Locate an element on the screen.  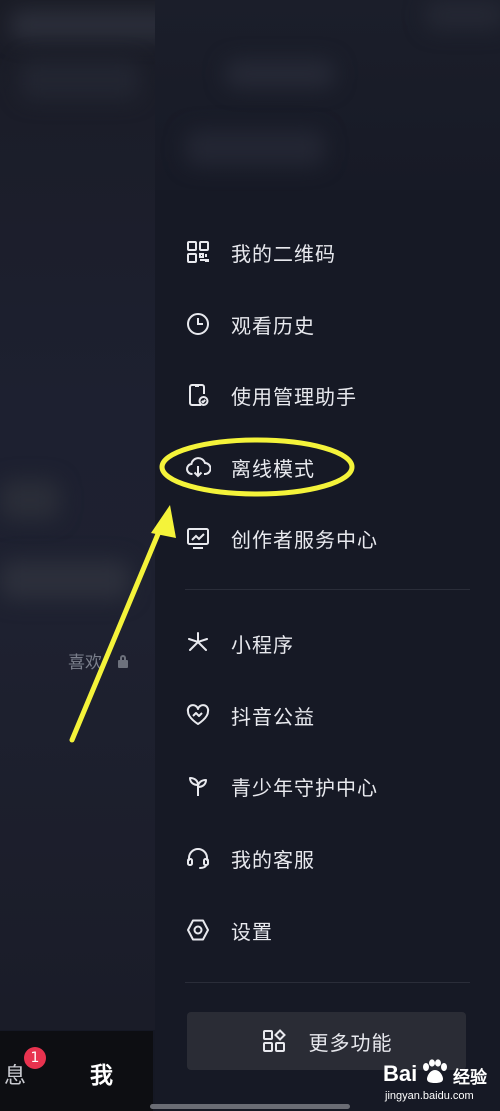
grid-apps-icon is located at coordinates (274, 1041).